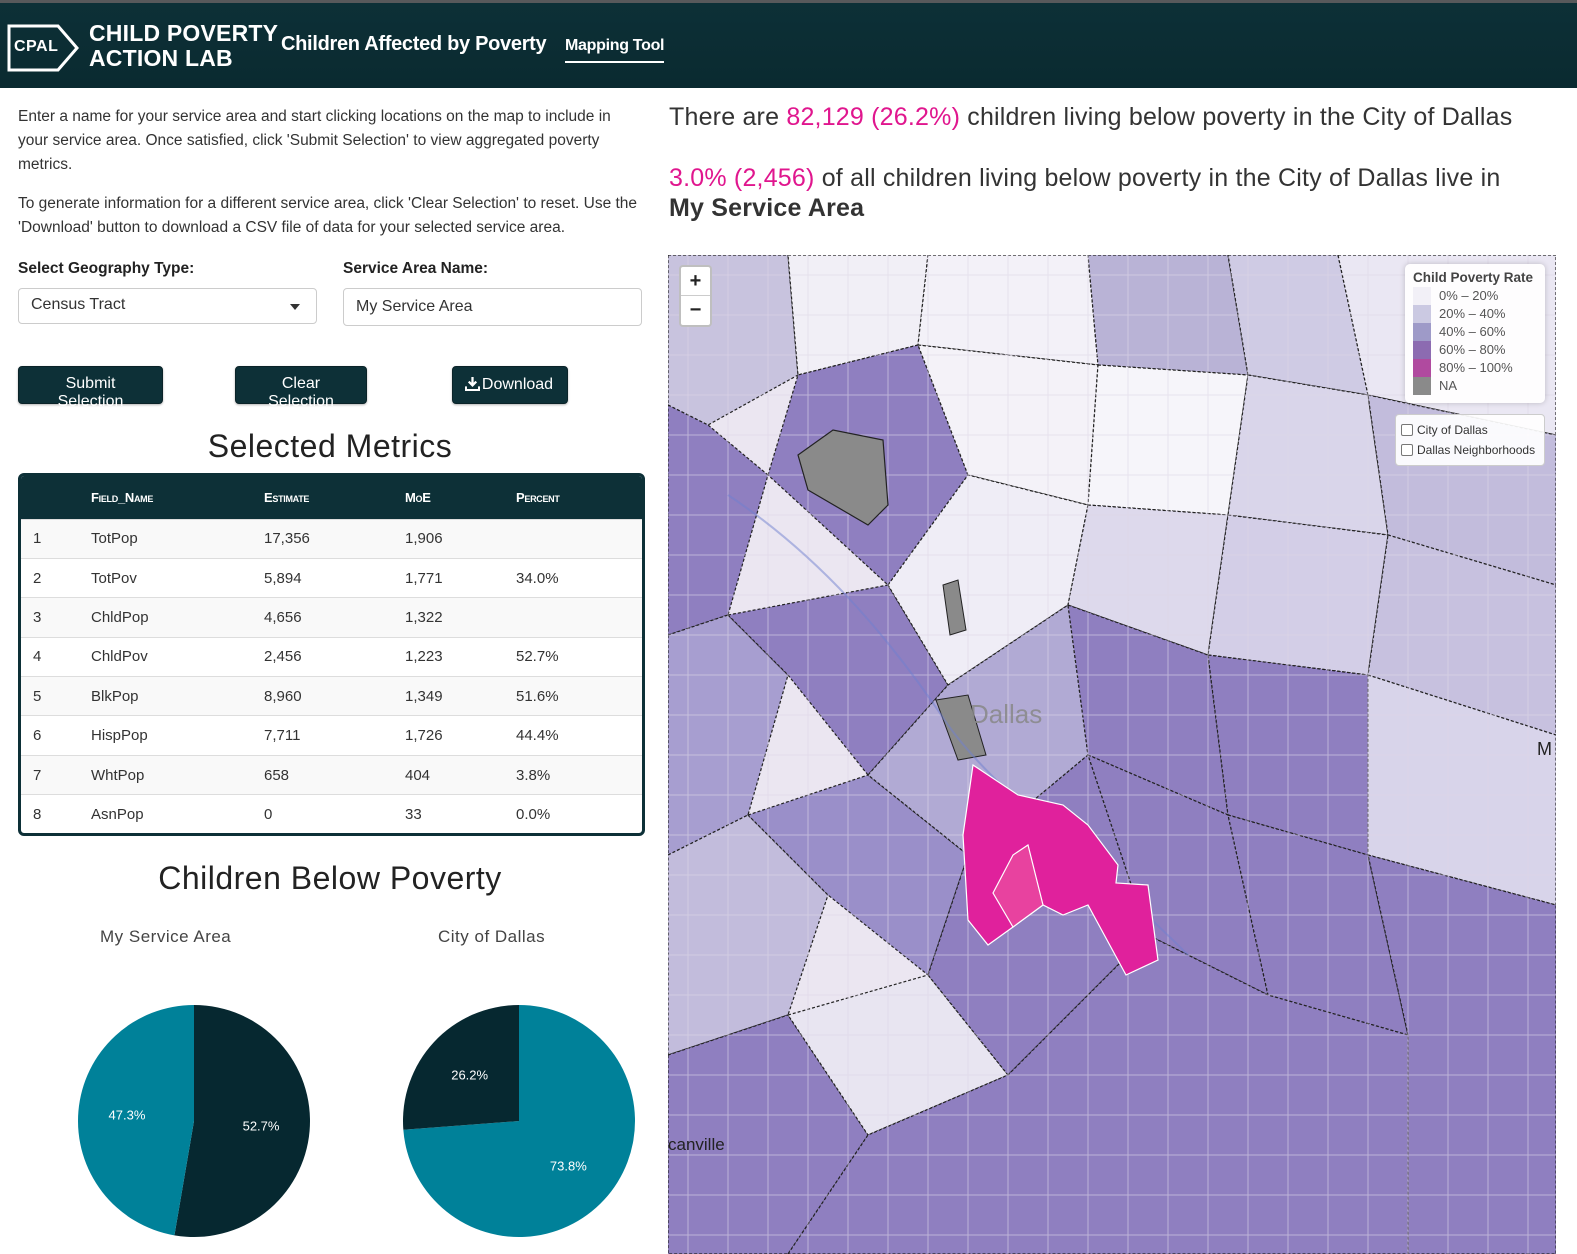 The image size is (1577, 1254). I want to click on legend-item: 20% – 40%, so click(1475, 314).